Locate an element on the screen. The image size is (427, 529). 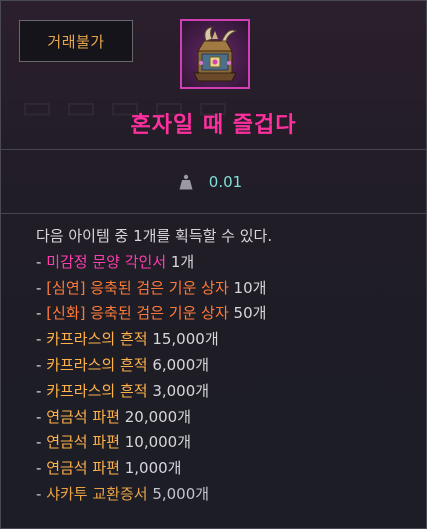
reward-quantity: 3,000개 is located at coordinates (178, 390).